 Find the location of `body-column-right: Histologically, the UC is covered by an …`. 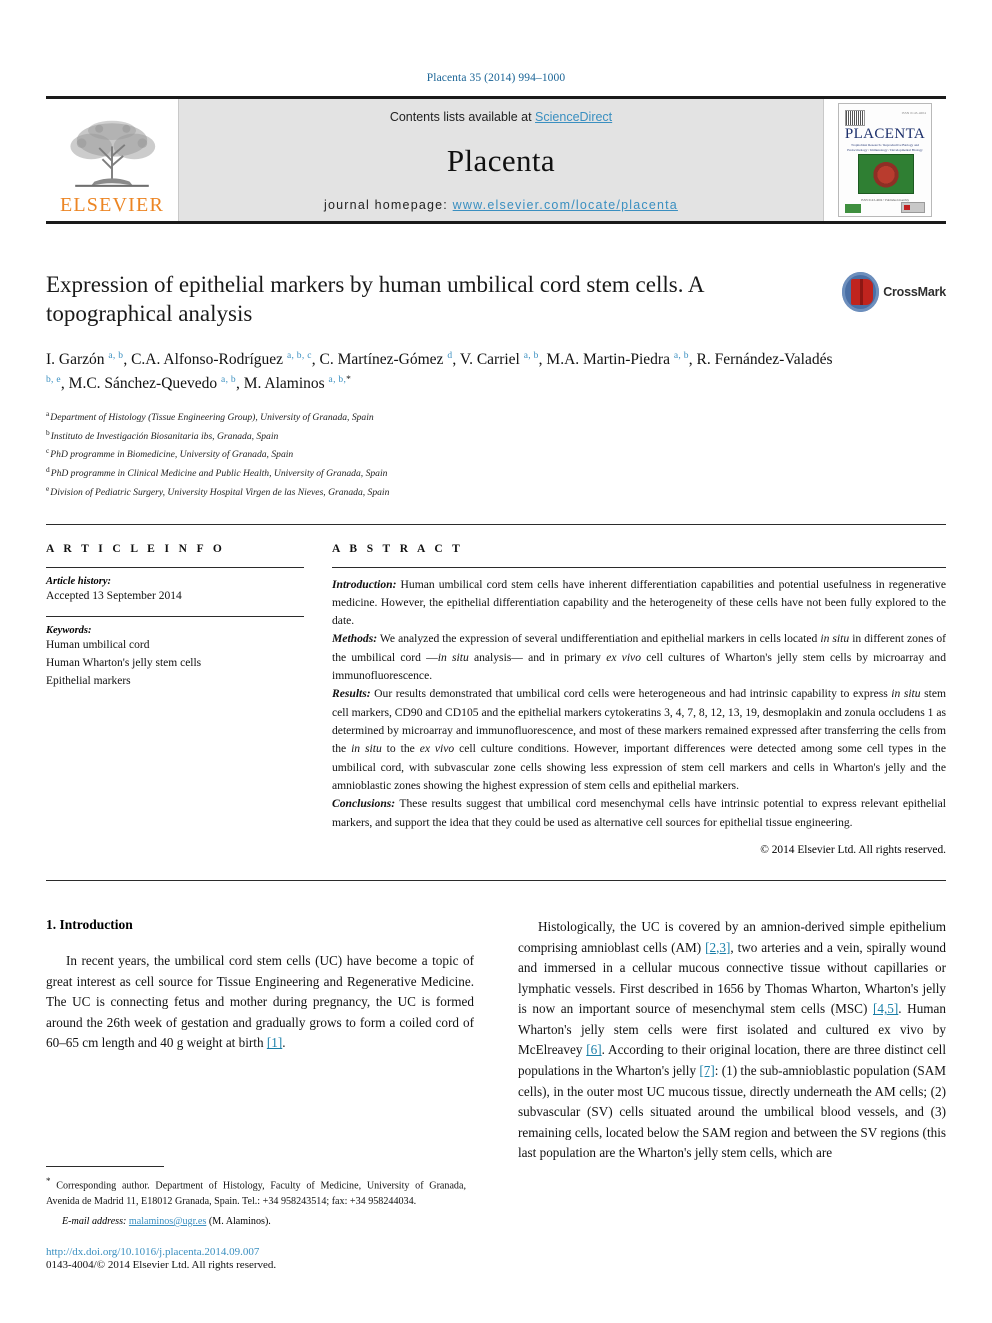

body-column-right: Histologically, the UC is covered by an … is located at coordinates (732, 1040).